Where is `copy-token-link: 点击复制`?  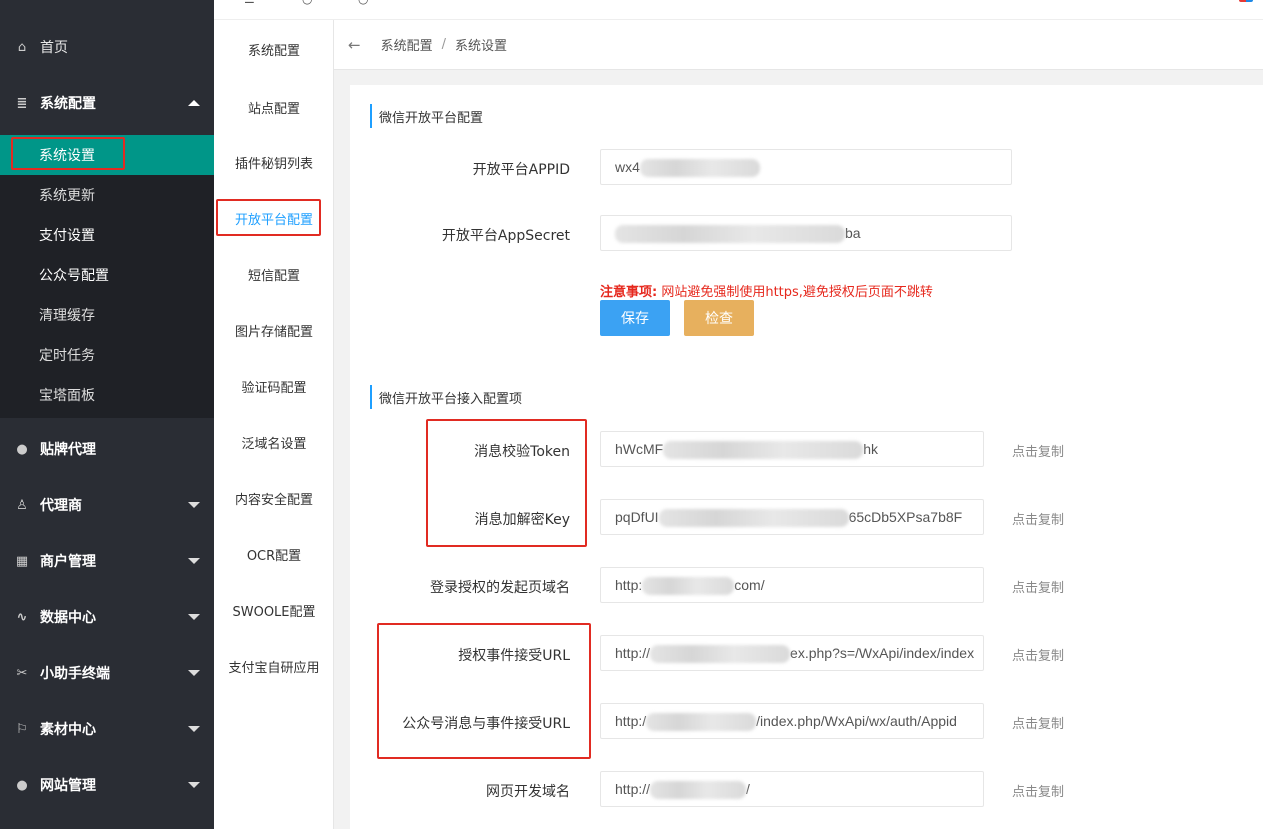
copy-token-link: 点击复制 is located at coordinates (1038, 450).